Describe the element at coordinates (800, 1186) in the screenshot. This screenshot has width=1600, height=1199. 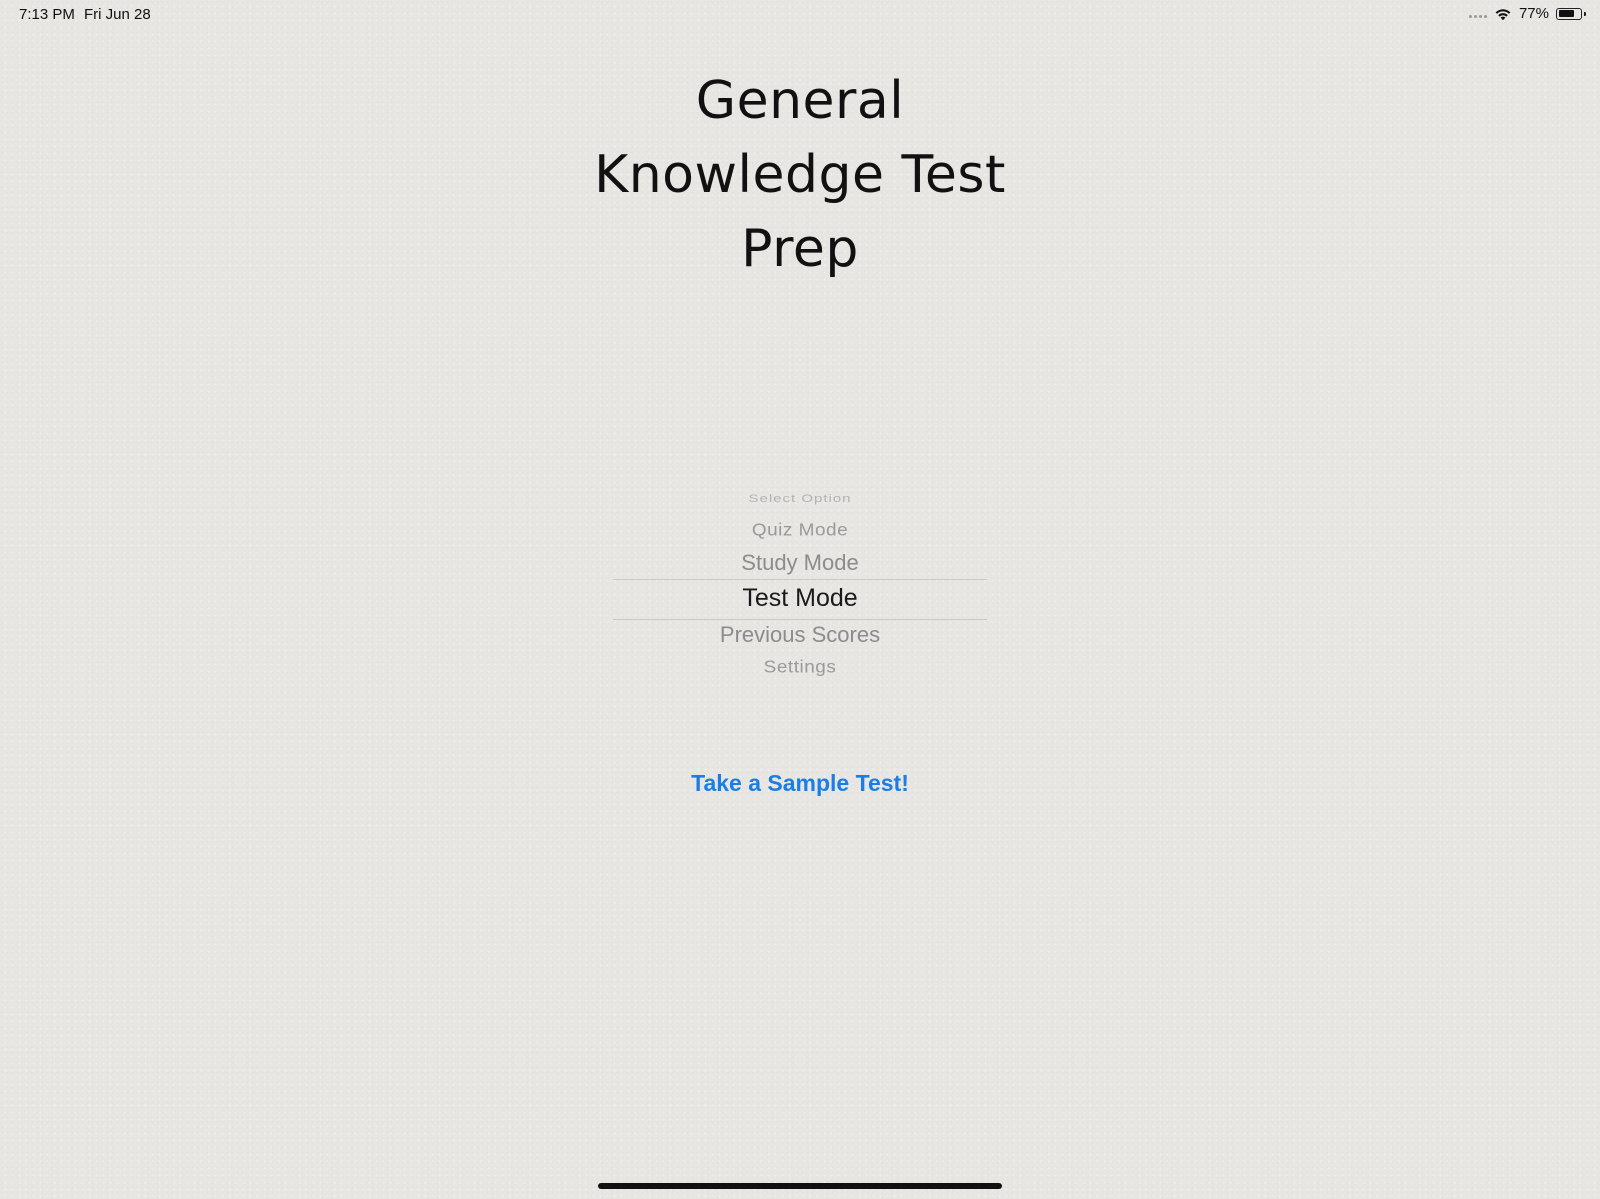
I see `home-indicator` at that location.